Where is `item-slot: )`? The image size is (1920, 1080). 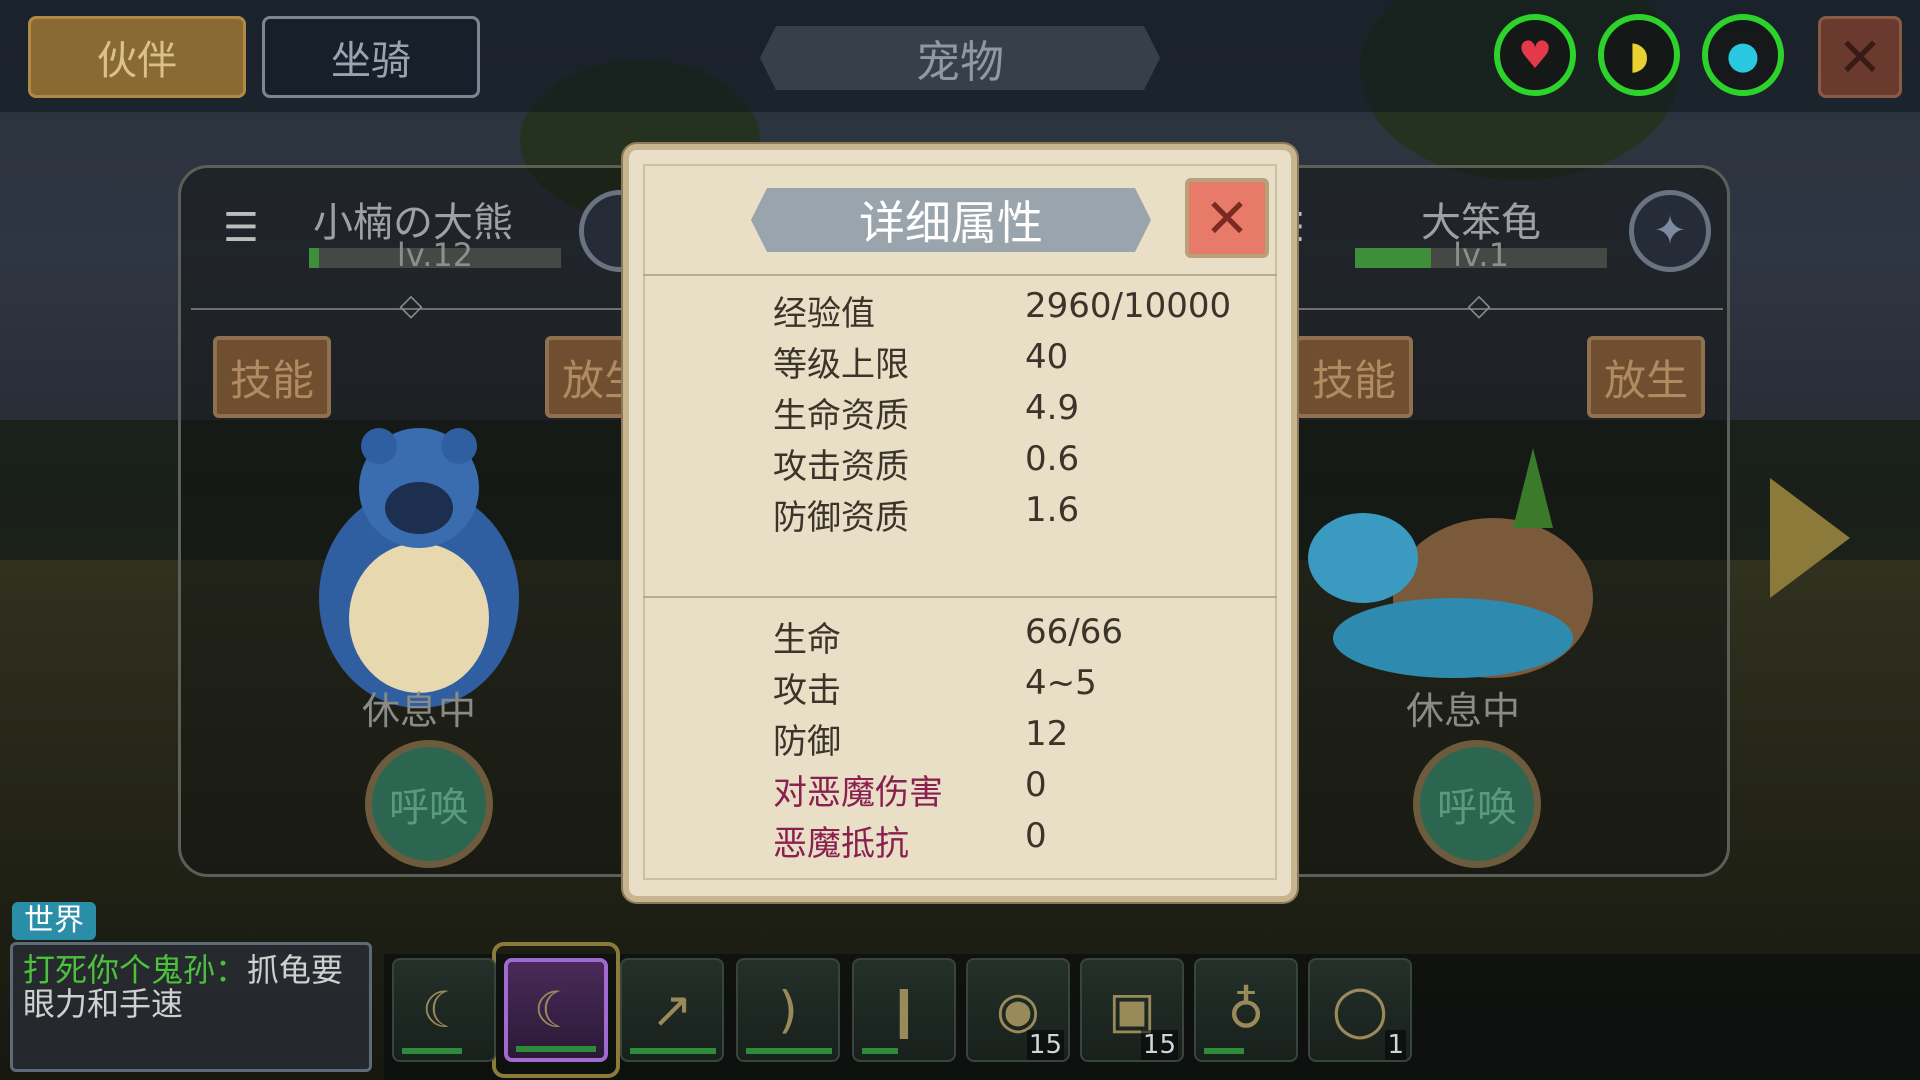
item-slot: ) is located at coordinates (788, 1010).